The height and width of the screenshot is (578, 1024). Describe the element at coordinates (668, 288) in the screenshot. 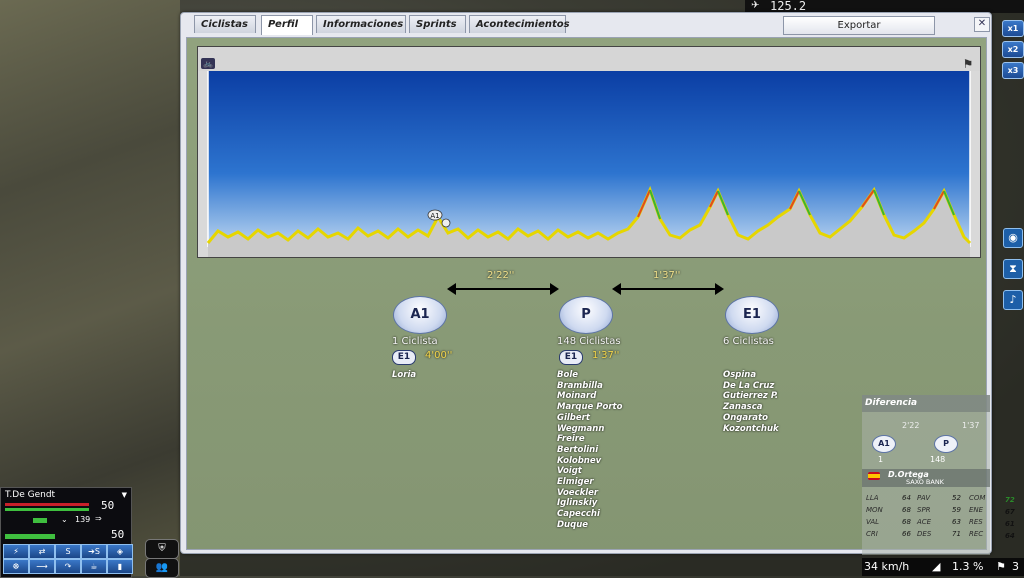

I see `gap-arrow-p-e1` at that location.